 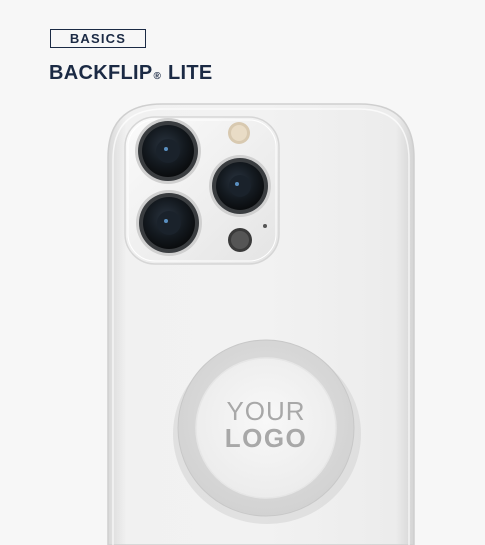 What do you see at coordinates (168, 151) in the screenshot?
I see `camera-lens-top-left` at bounding box center [168, 151].